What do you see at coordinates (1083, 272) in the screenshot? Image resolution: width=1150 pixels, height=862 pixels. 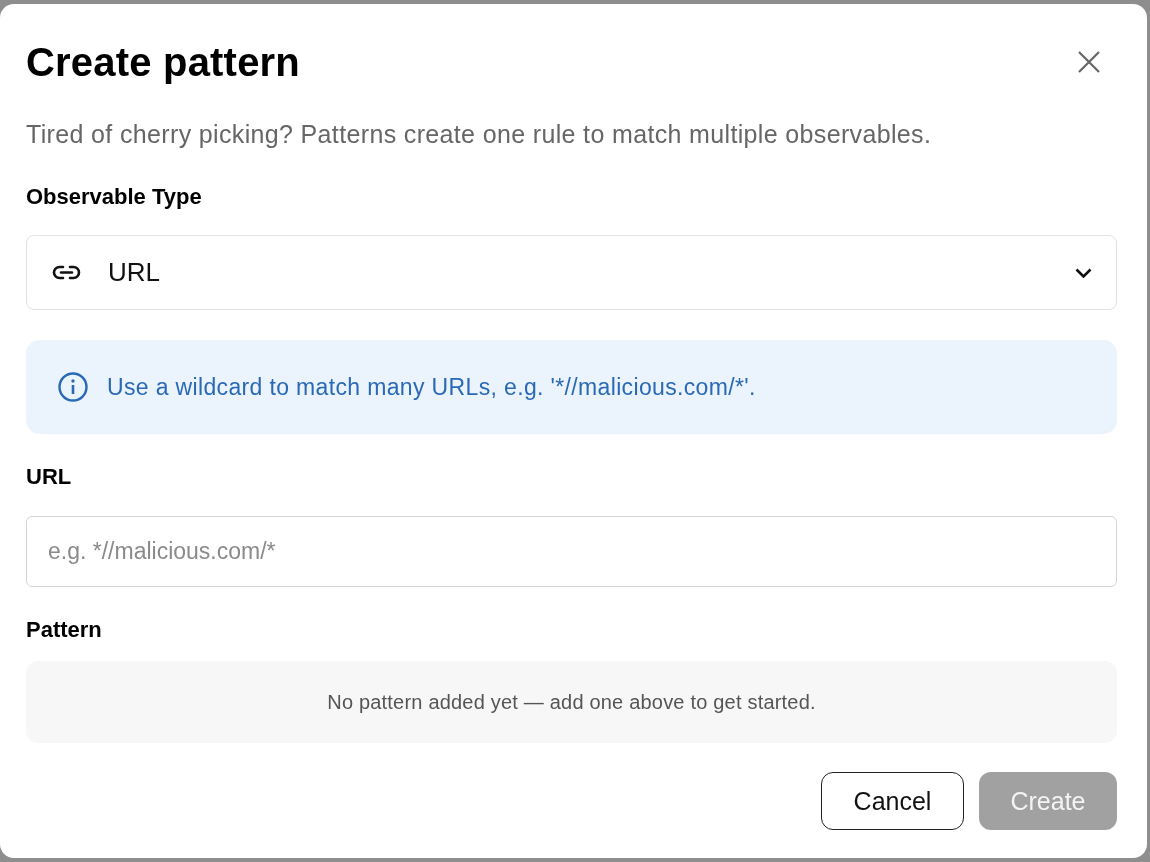 I see `chevron-down-icon` at bounding box center [1083, 272].